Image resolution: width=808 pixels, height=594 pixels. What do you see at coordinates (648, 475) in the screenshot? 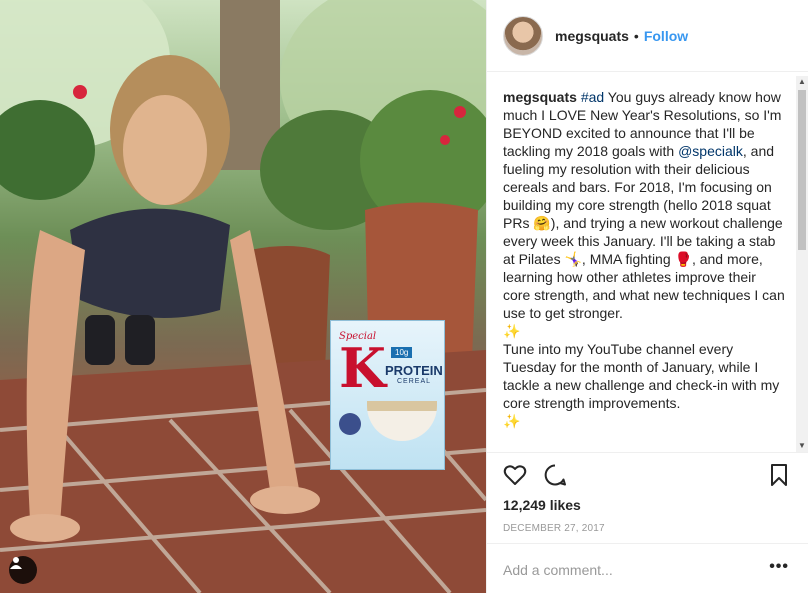
I see `action-row` at bounding box center [648, 475].